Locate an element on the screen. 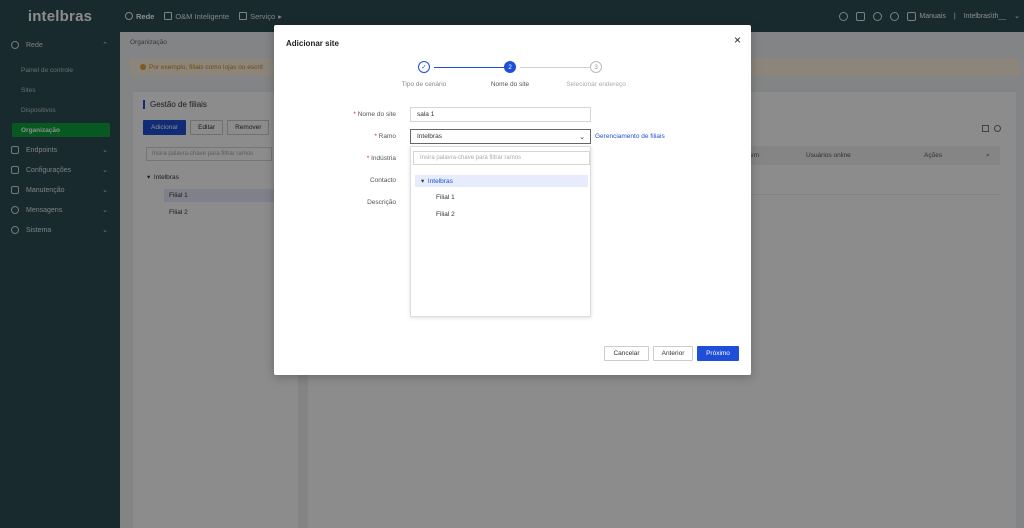  branch-management-link: Gerenciamento de filiais is located at coordinates (630, 136).